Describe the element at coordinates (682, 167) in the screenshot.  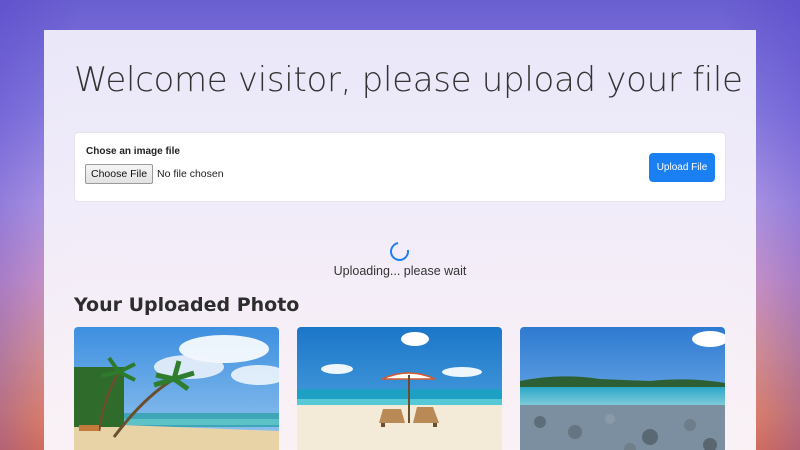
I see `upload-file-button: Upload File` at that location.